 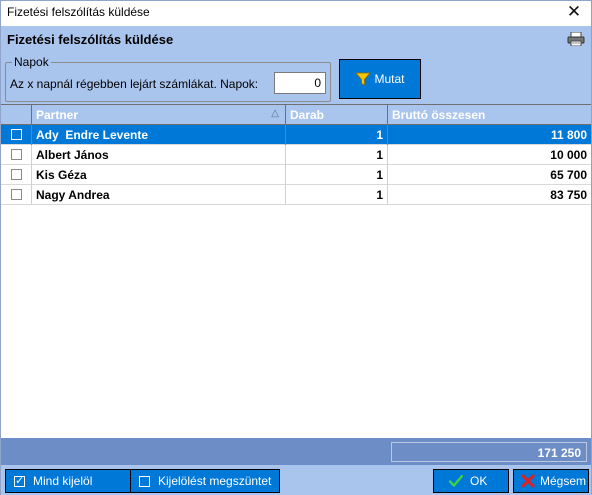 I want to click on cancel-button: Mégsem, so click(x=551, y=481).